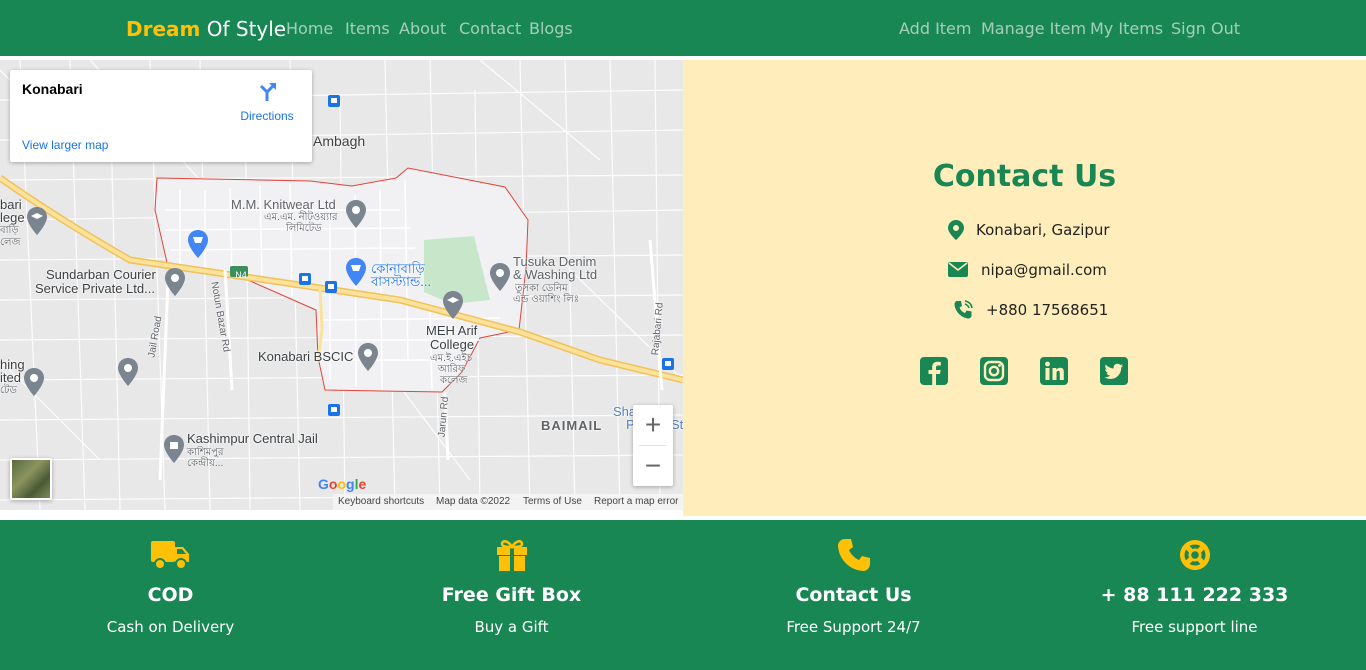  I want to click on map-label-baimail: BAIMAIL, so click(572, 425).